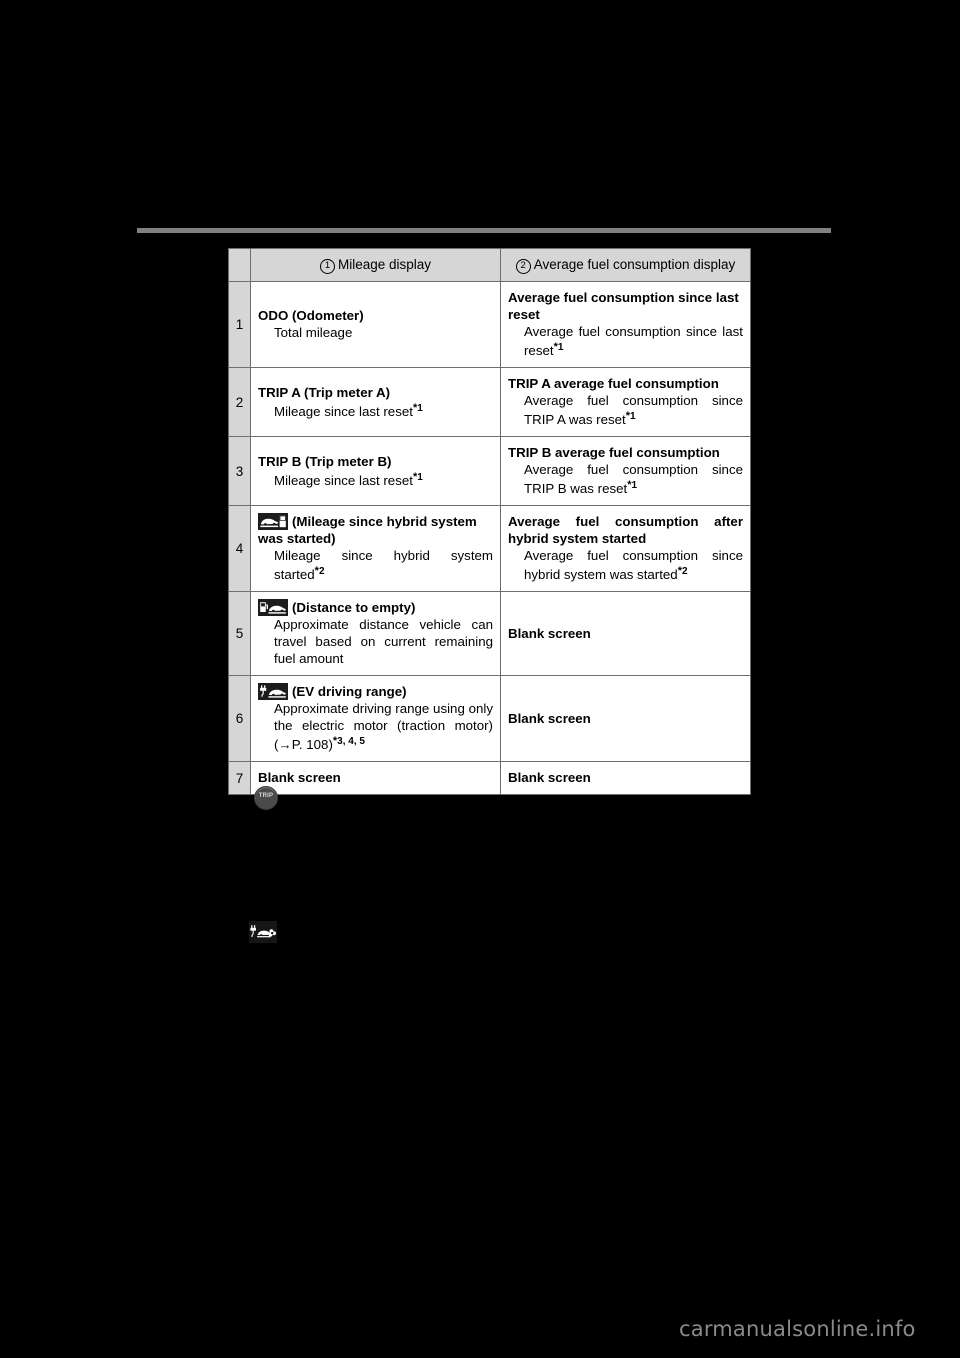 This screenshot has width=960, height=1358. Describe the element at coordinates (327, 266) in the screenshot. I see `circled-number-1: 1` at that location.